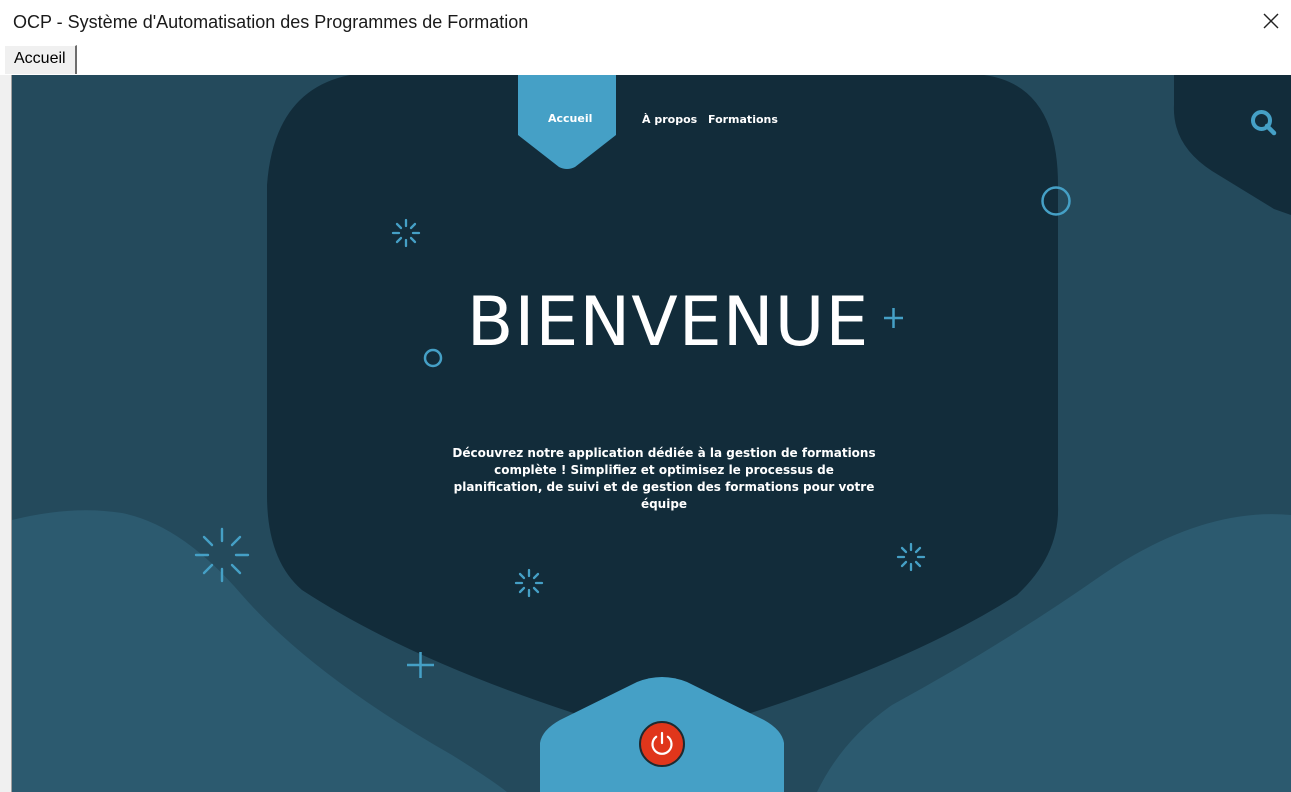 This screenshot has width=1291, height=792. What do you see at coordinates (6, 433) in the screenshot?
I see `frame-left-edge` at bounding box center [6, 433].